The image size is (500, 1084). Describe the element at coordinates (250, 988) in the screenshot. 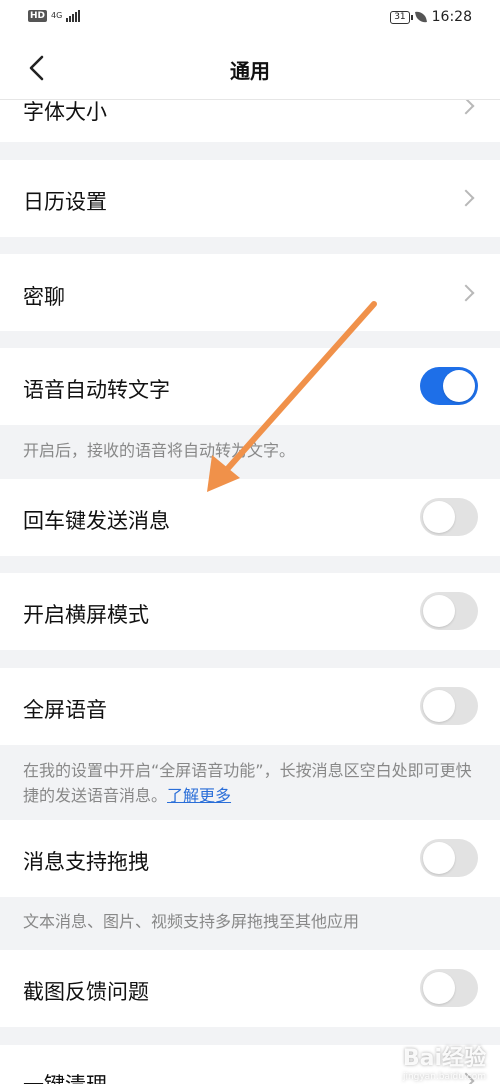

I see `setting-screenshot-feedback: 截图反馈问题` at that location.